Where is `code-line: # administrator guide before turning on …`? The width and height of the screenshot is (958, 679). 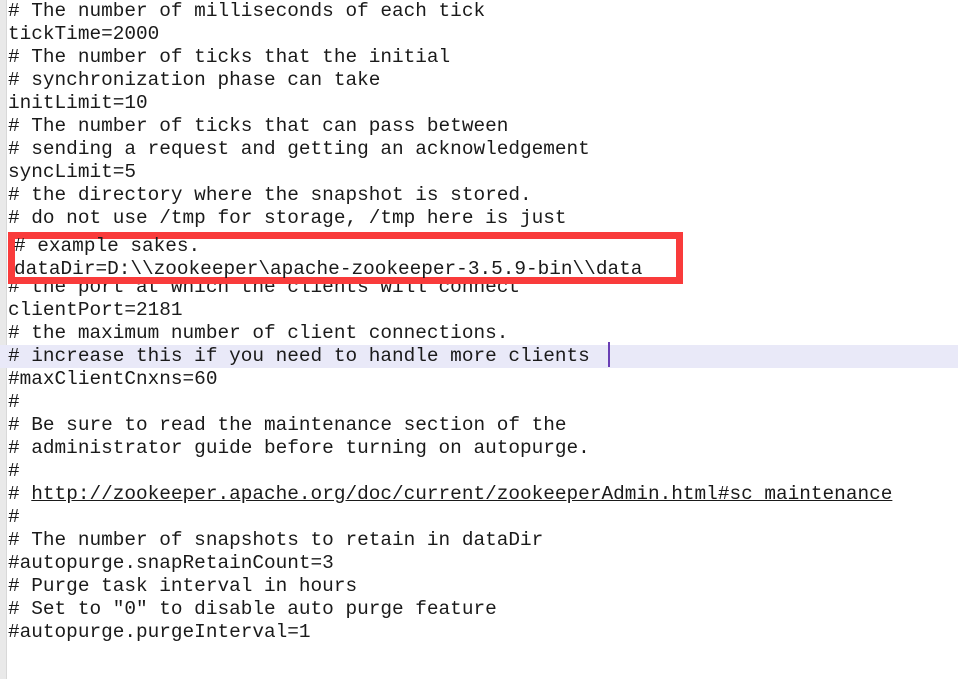
code-line: # administrator guide before turning on … is located at coordinates (483, 448).